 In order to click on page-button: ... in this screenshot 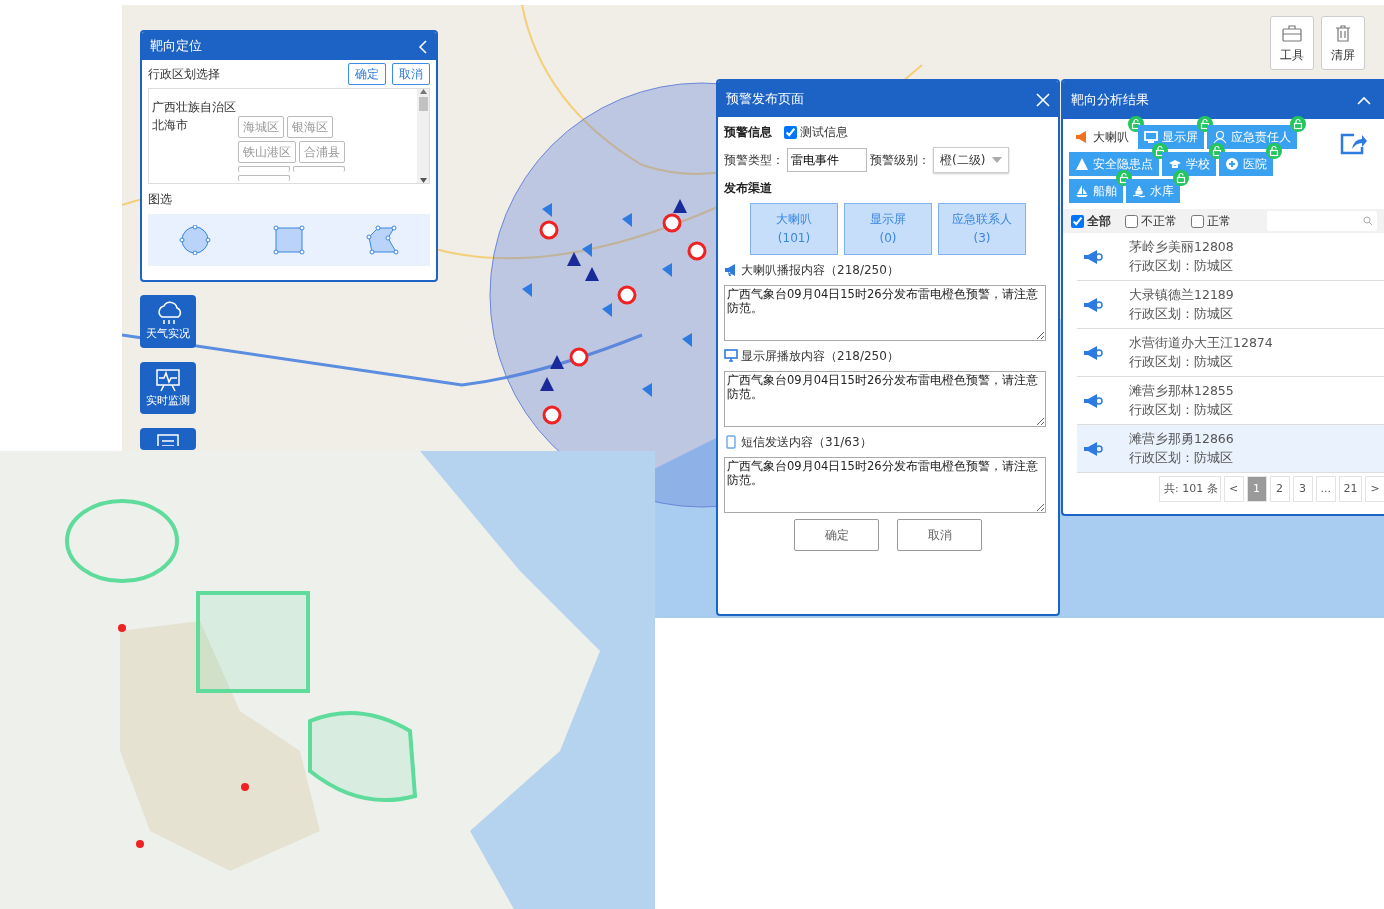, I will do `click(1325, 489)`.